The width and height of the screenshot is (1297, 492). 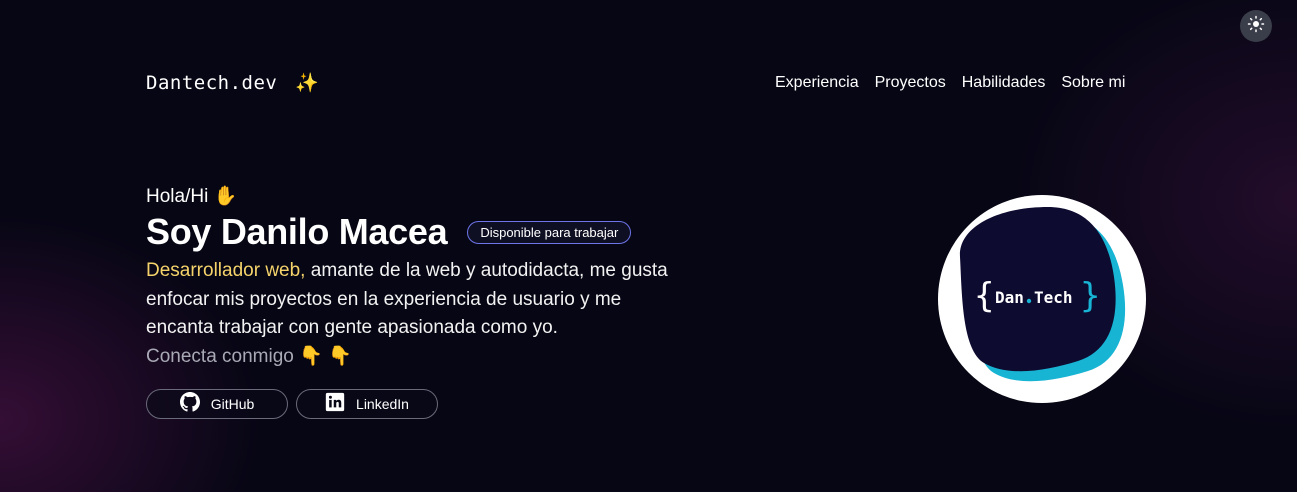 What do you see at coordinates (335, 403) in the screenshot?
I see `linkedin-icon` at bounding box center [335, 403].